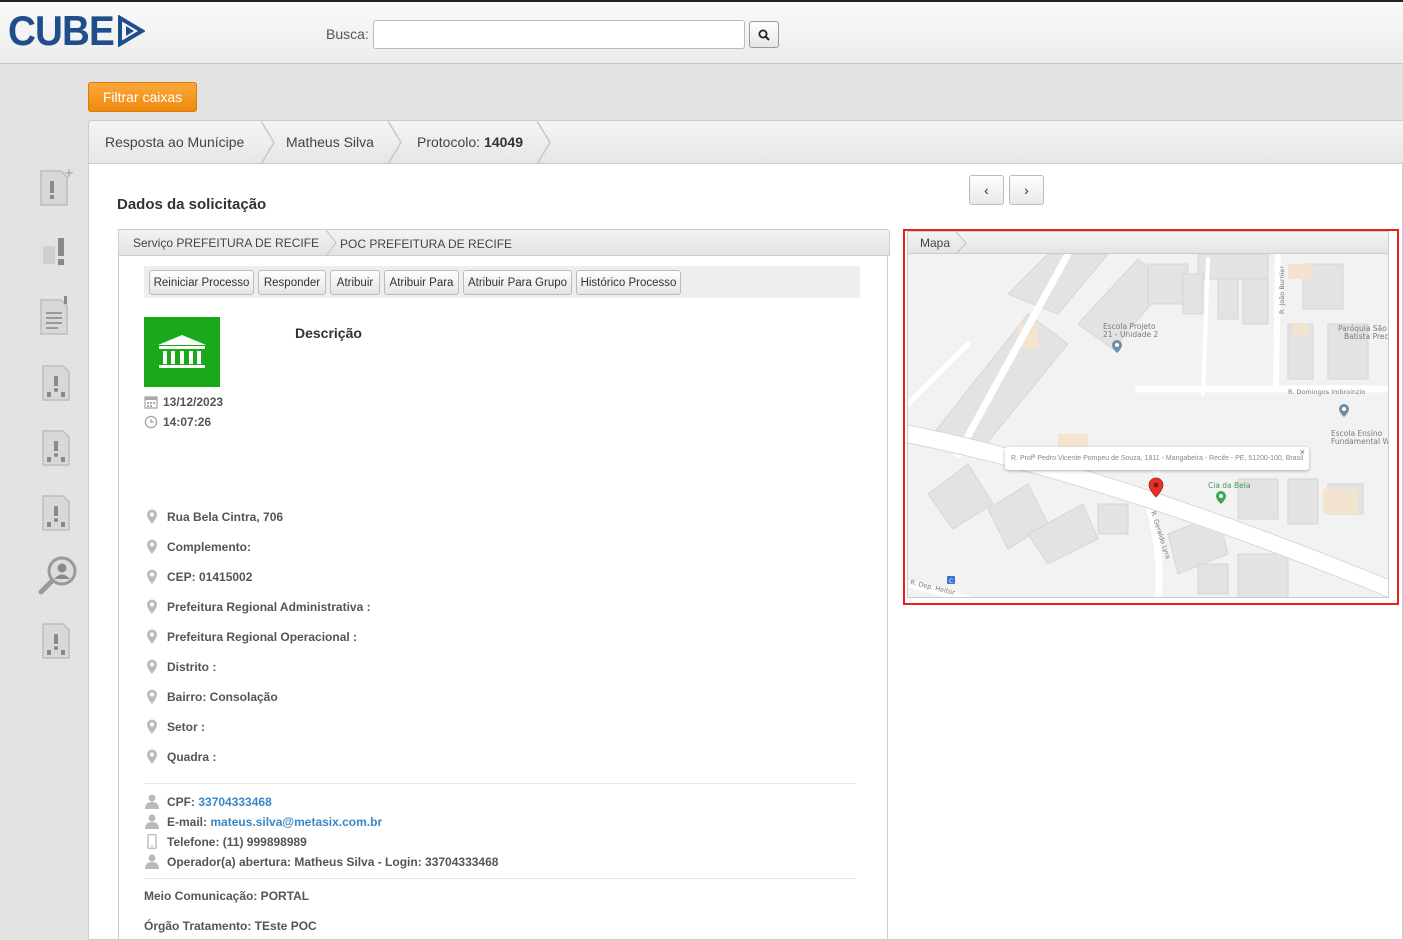  Describe the element at coordinates (201, 282) in the screenshot. I see `restart-process-button: Reiniciar Processo` at that location.